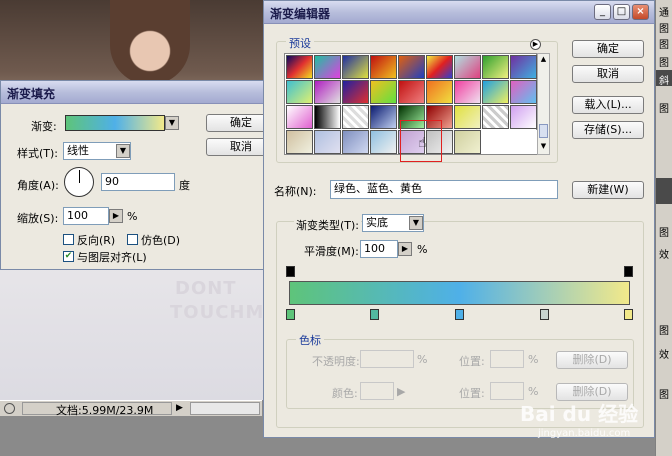 The width and height of the screenshot is (672, 456). I want to click on editor-title: 渐变编辑器, so click(300, 14).